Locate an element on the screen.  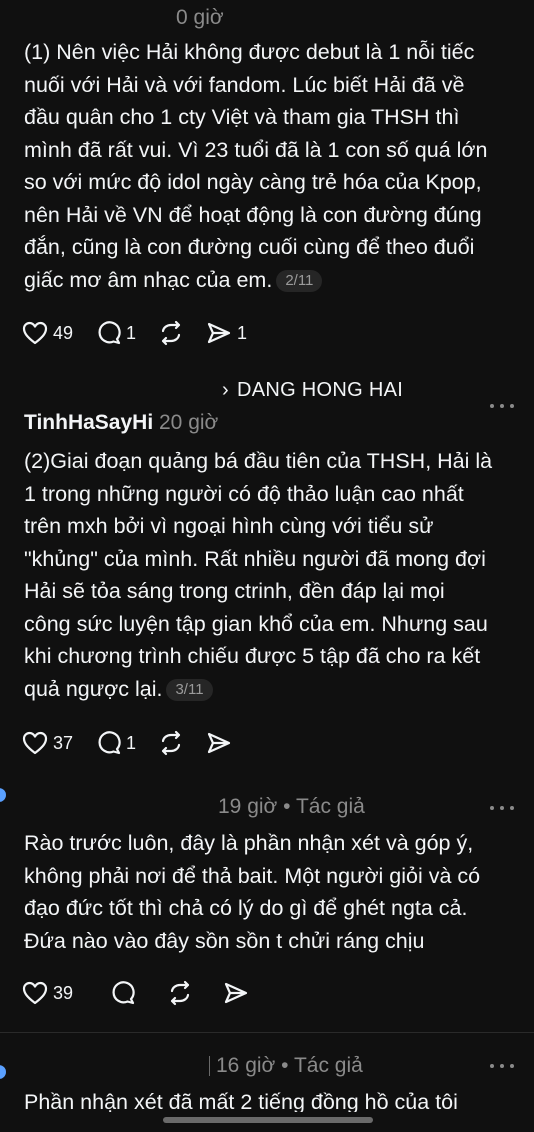
post-time: 20 giờ is located at coordinates (189, 422).